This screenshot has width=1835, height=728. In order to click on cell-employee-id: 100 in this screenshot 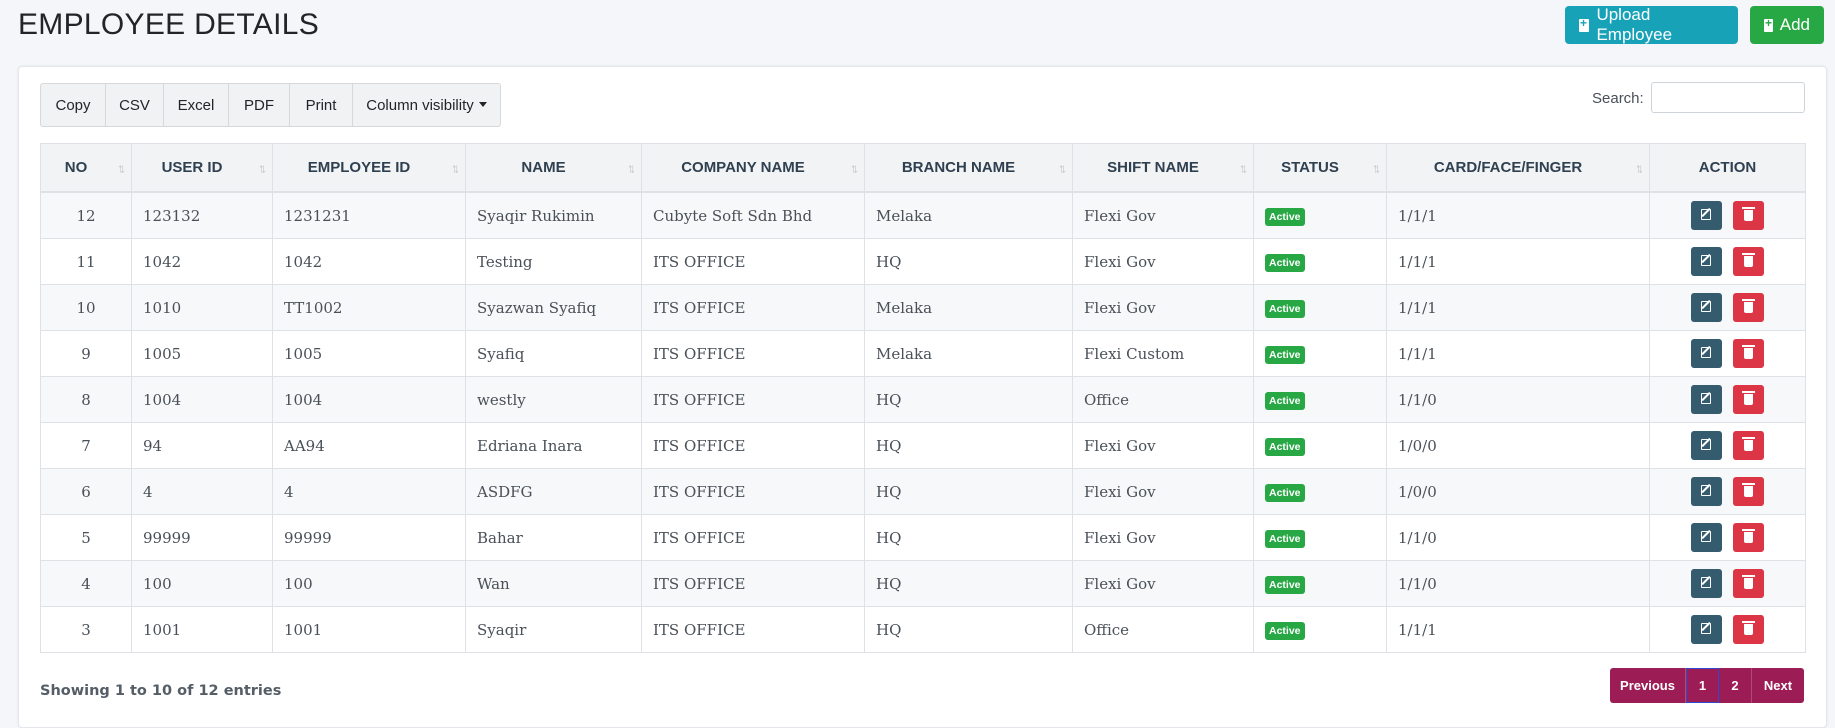, I will do `click(369, 583)`.